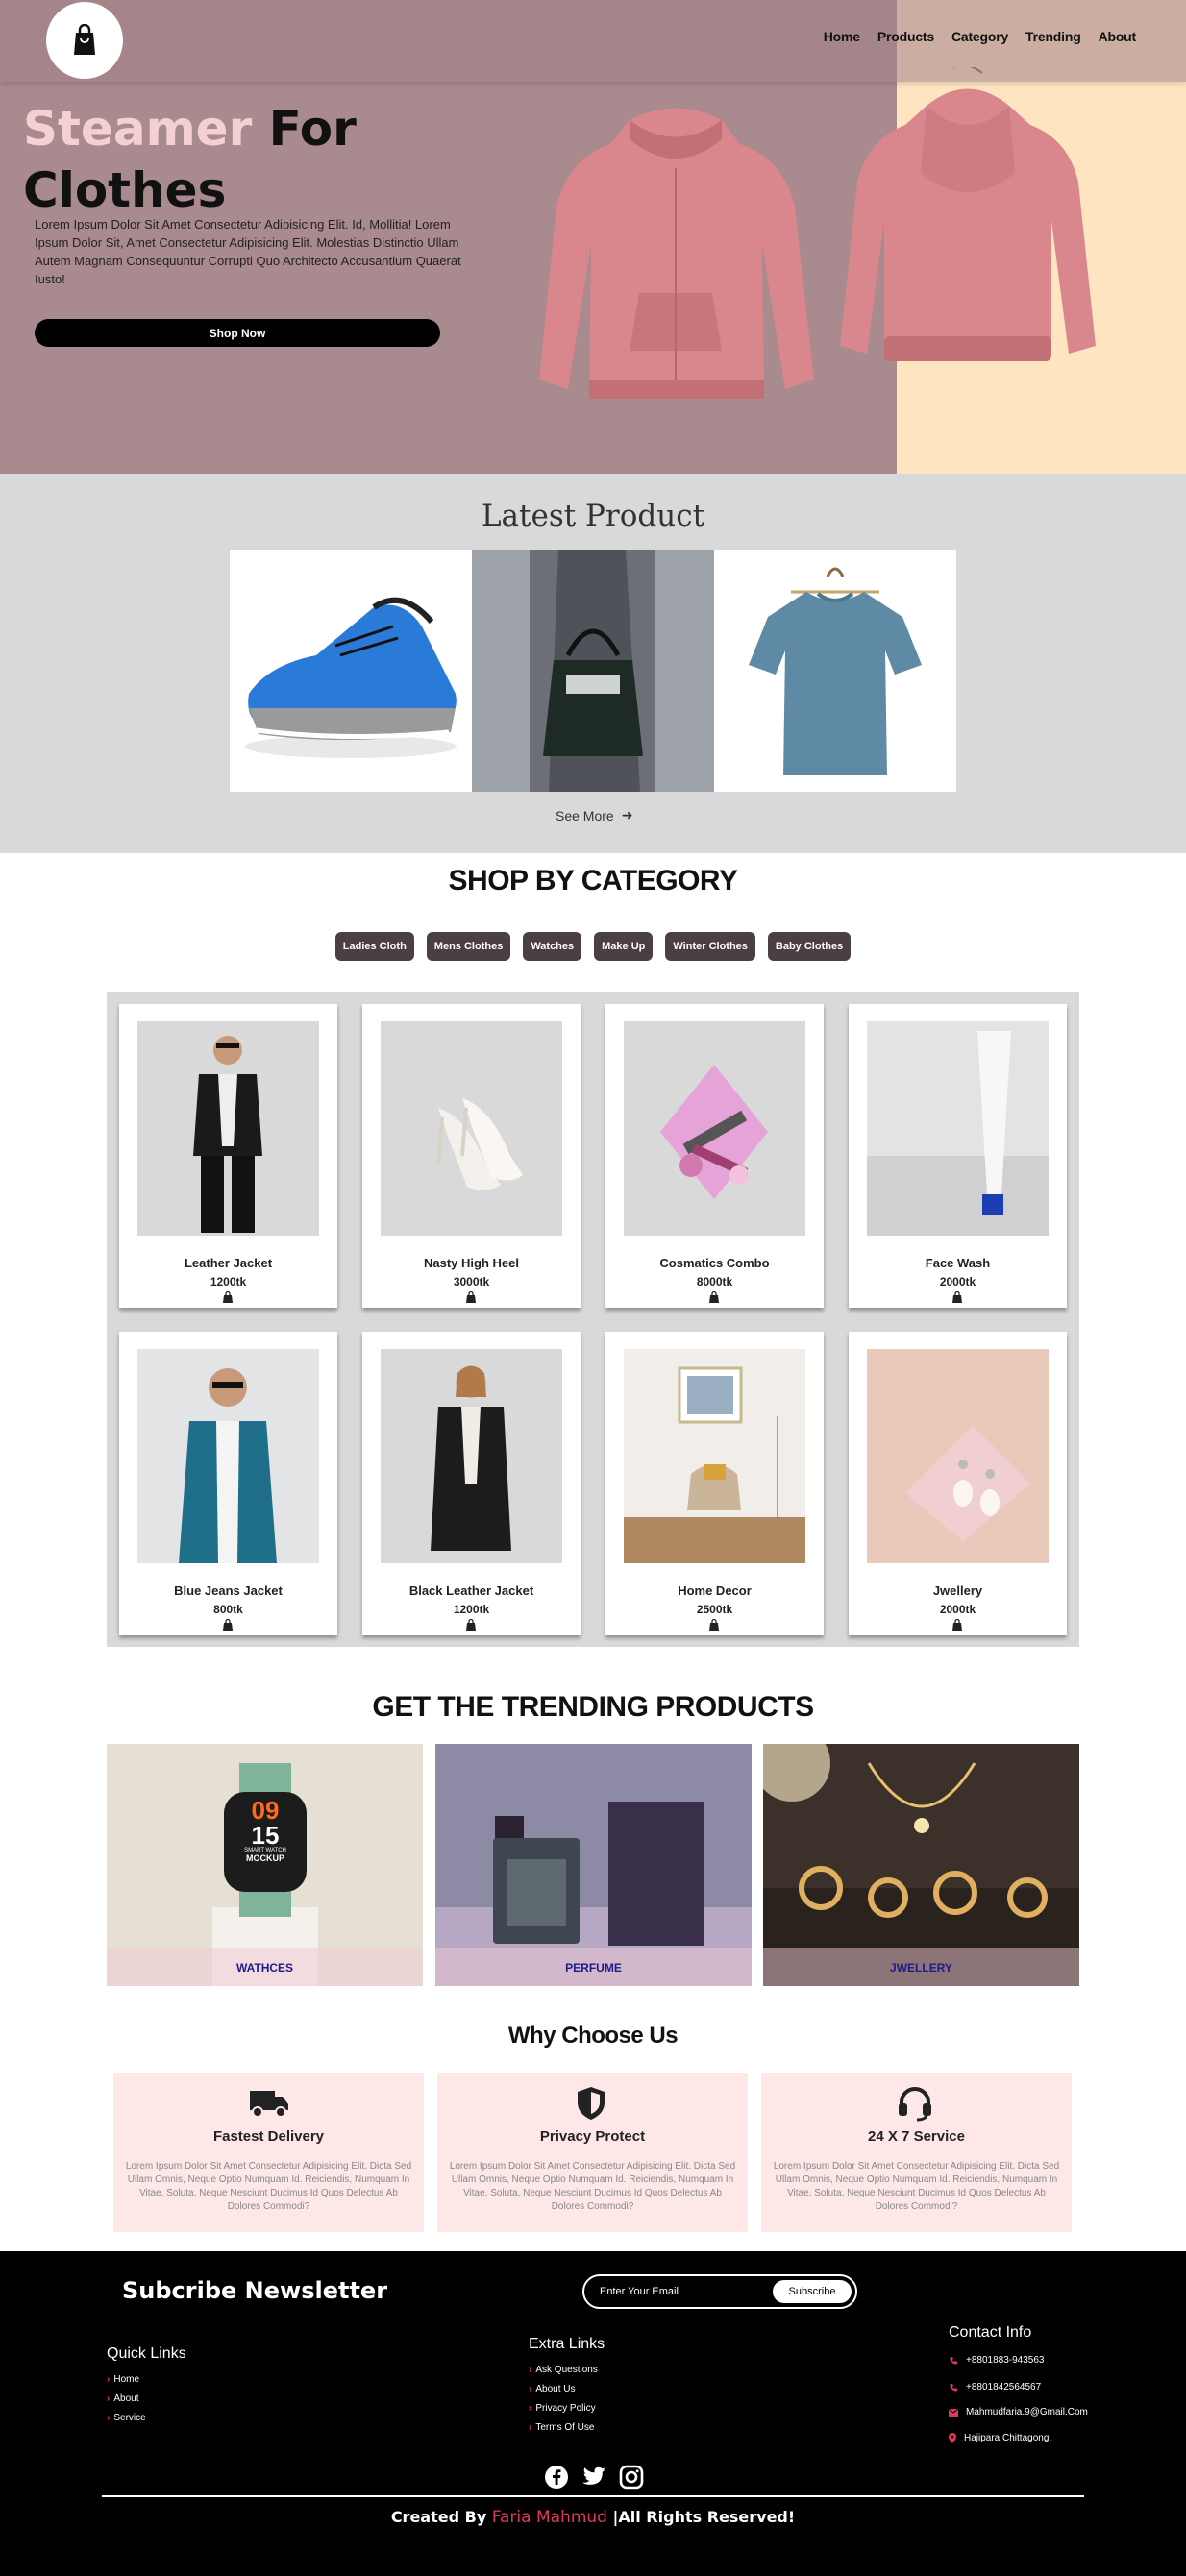  I want to click on trending-perfume-card: PERFUME, so click(593, 1865).